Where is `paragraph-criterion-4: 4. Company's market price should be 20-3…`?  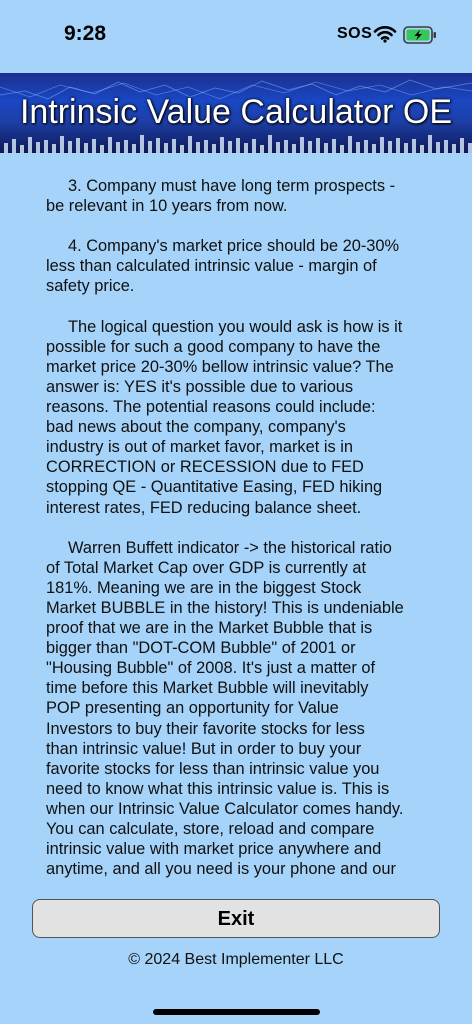 paragraph-criterion-4: 4. Company's market price should be 20-3… is located at coordinates (223, 266).